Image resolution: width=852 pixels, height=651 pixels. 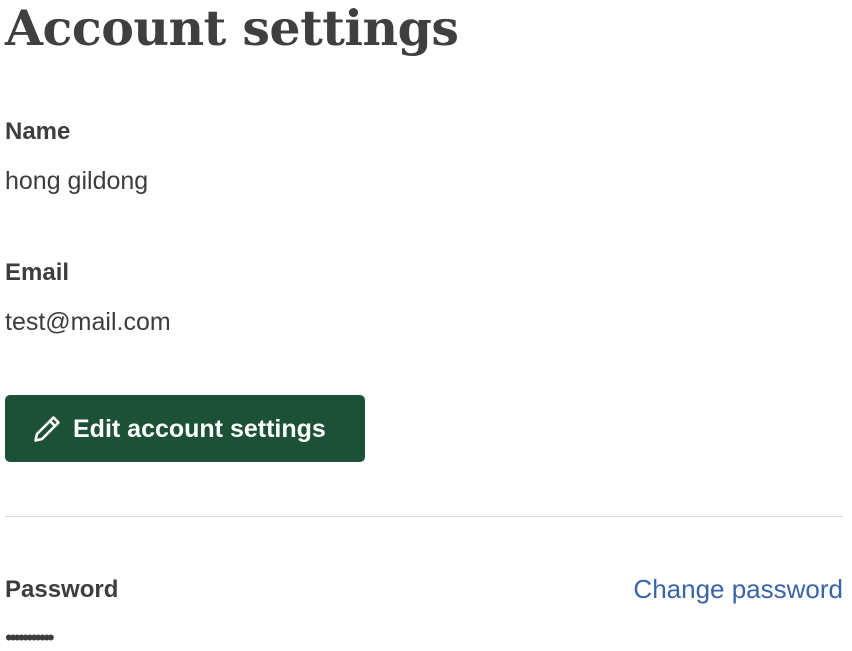 What do you see at coordinates (47, 429) in the screenshot?
I see `pencil-icon` at bounding box center [47, 429].